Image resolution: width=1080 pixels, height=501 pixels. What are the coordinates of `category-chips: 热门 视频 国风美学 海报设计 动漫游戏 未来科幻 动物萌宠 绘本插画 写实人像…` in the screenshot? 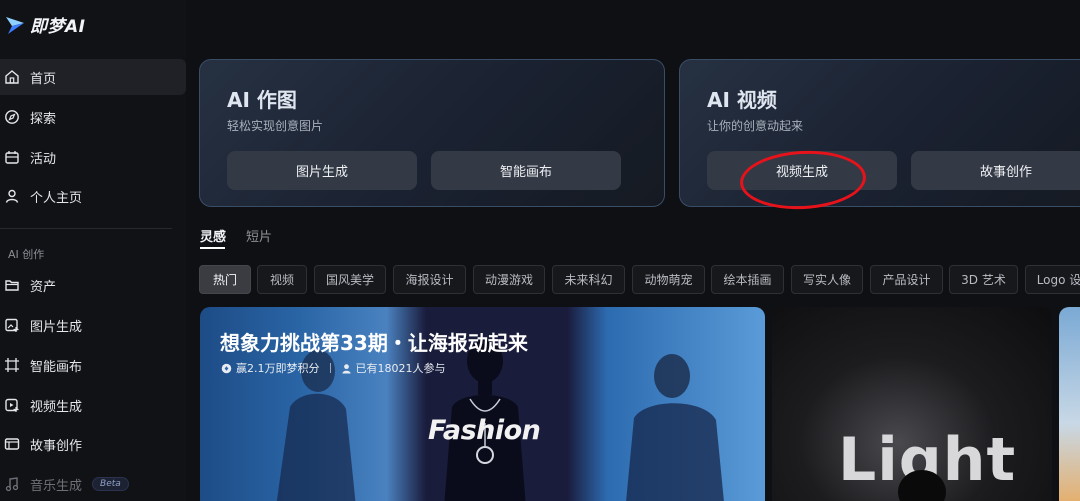 It's located at (639, 280).